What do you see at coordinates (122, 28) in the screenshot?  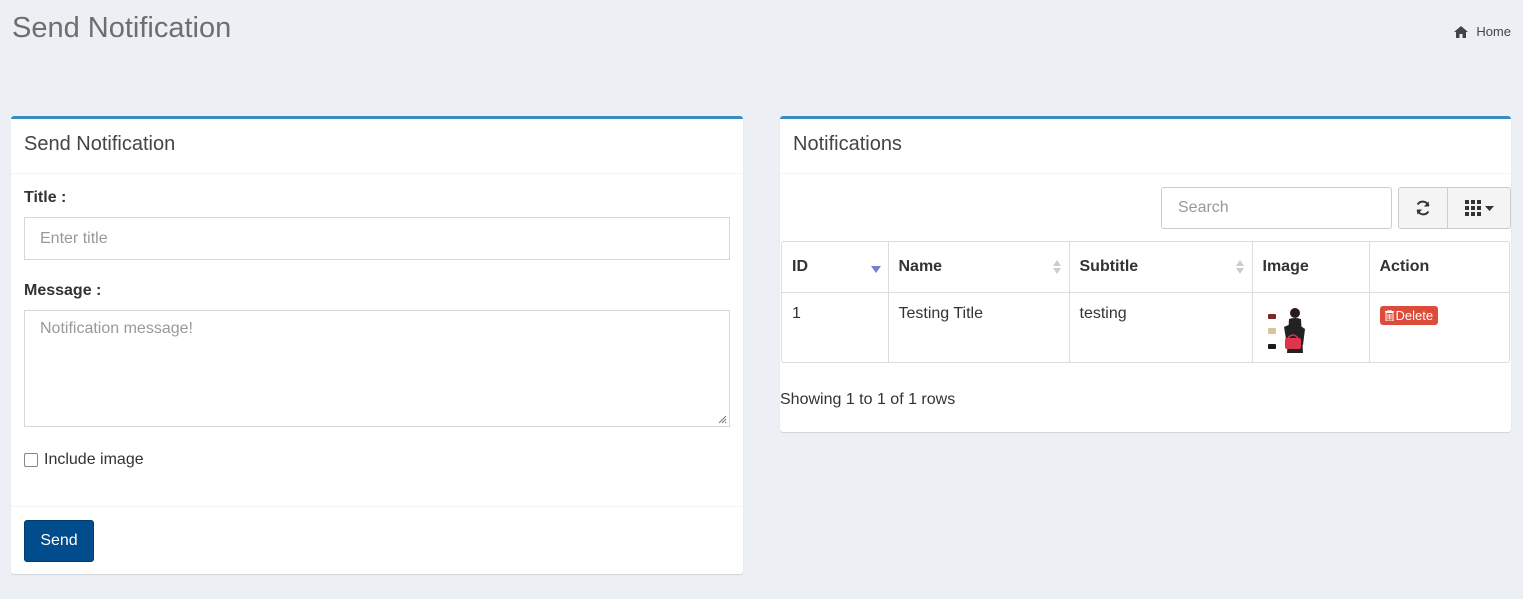 I see `page-title: Send Notification` at bounding box center [122, 28].